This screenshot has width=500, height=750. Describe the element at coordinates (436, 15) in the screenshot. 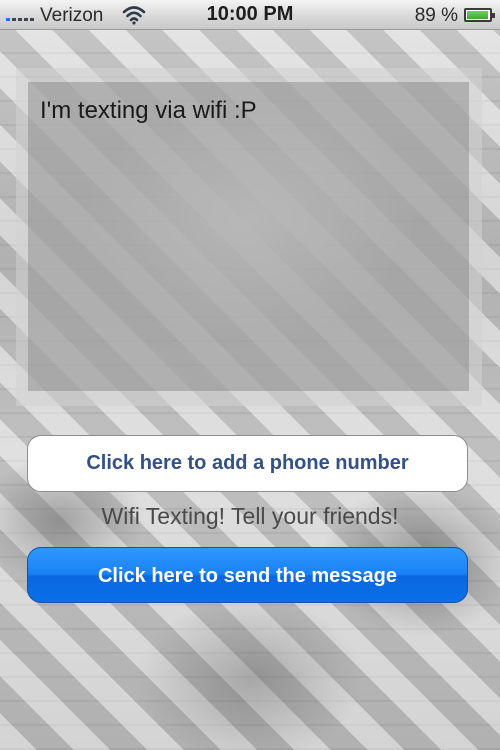

I see `battery-percent: 89 %` at that location.